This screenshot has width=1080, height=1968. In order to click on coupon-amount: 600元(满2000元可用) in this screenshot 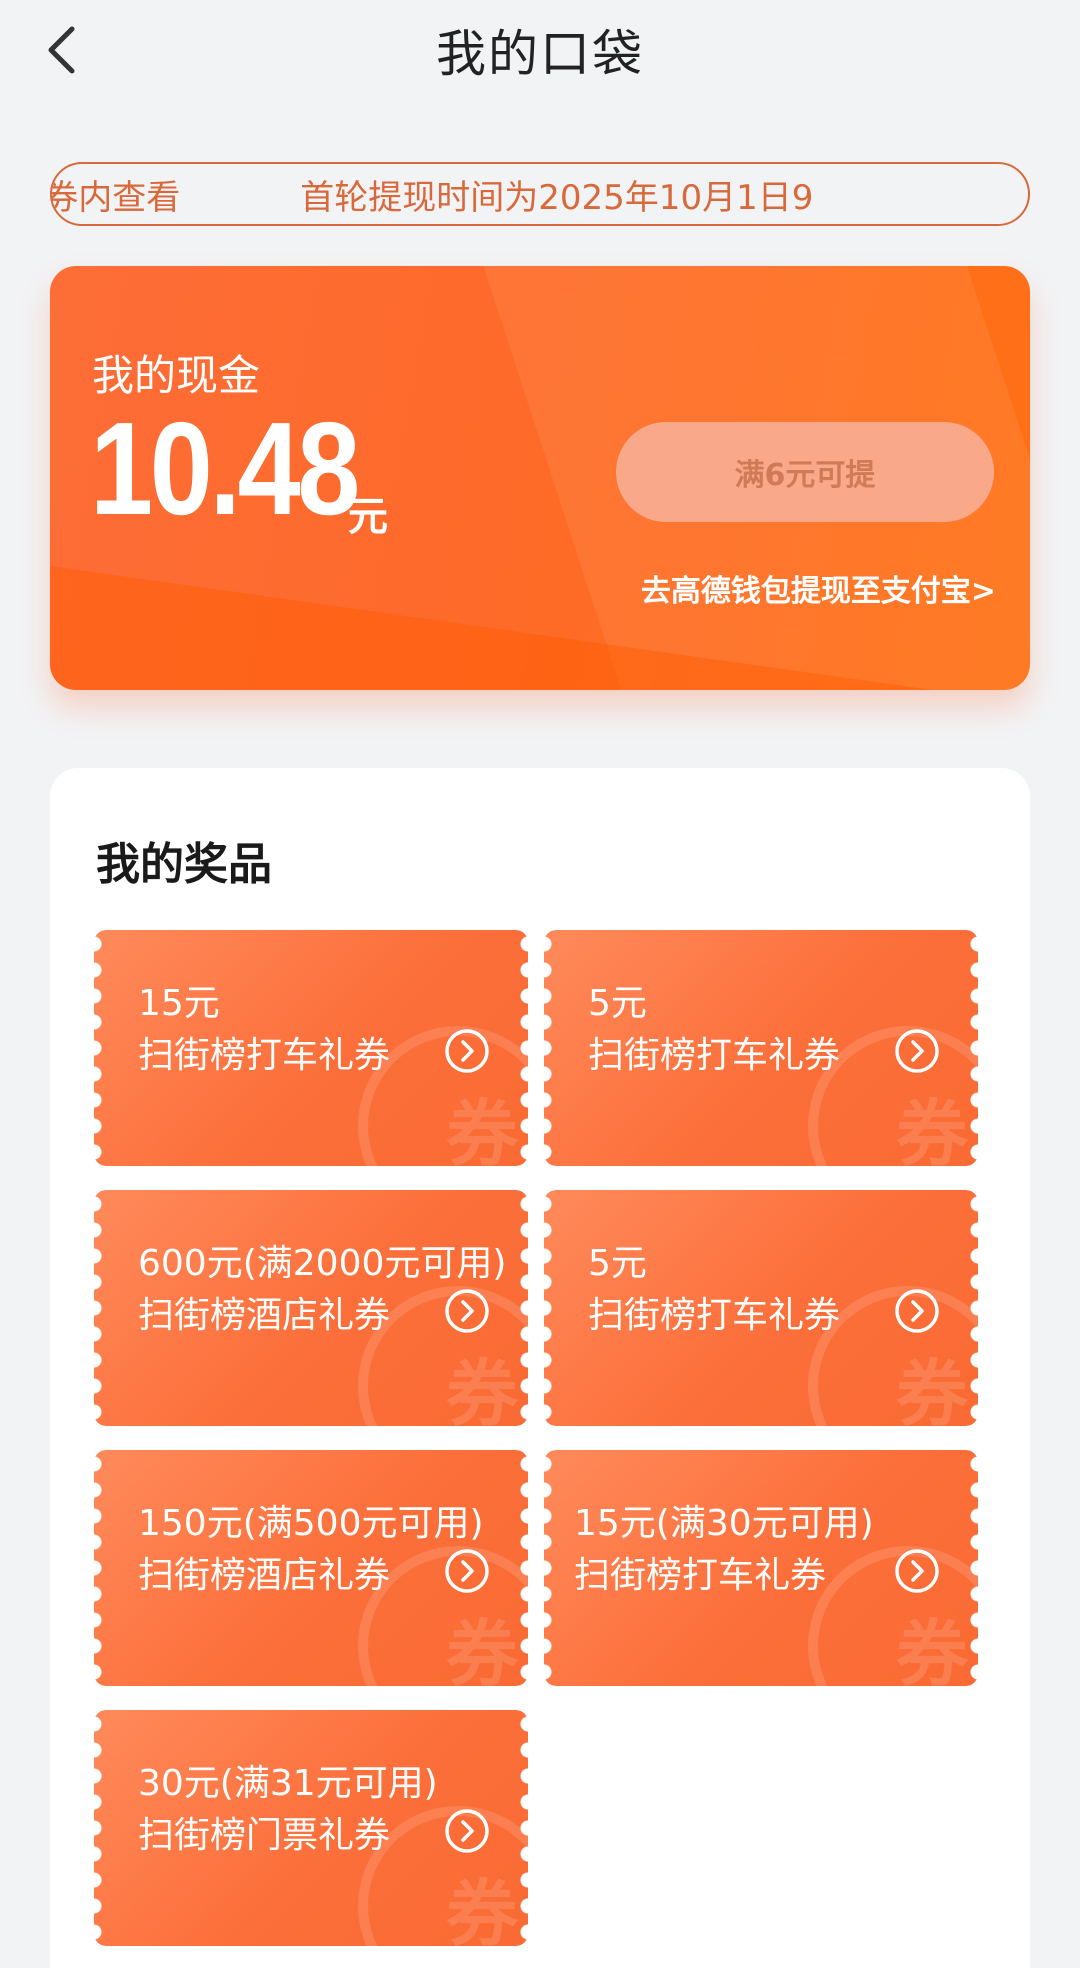, I will do `click(322, 1263)`.